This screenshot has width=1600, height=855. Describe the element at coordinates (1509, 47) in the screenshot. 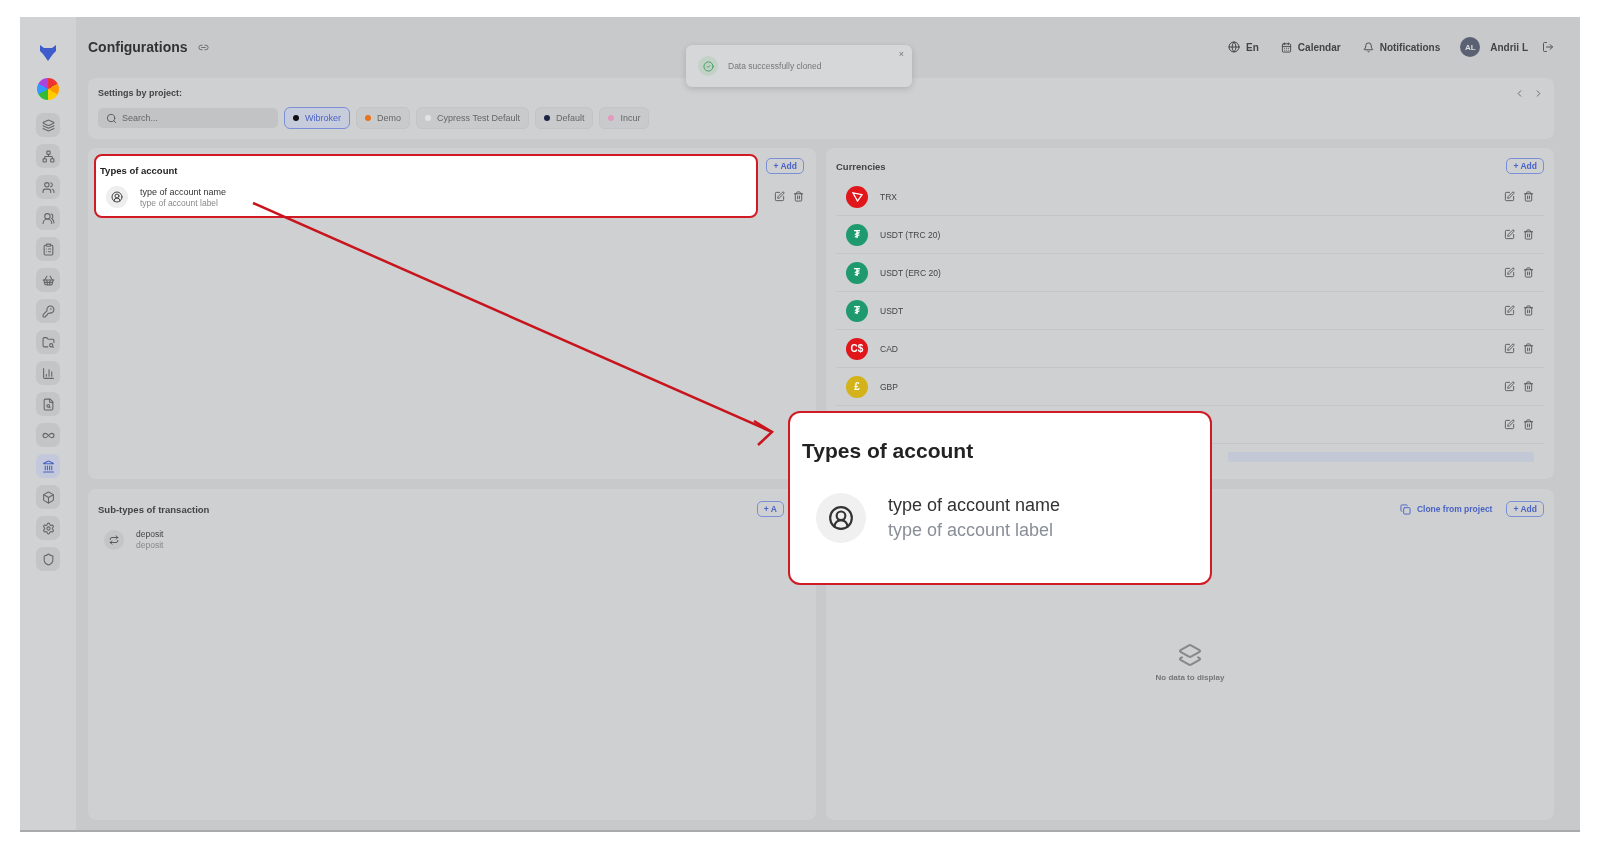

I see `user-name: Andrii L` at that location.